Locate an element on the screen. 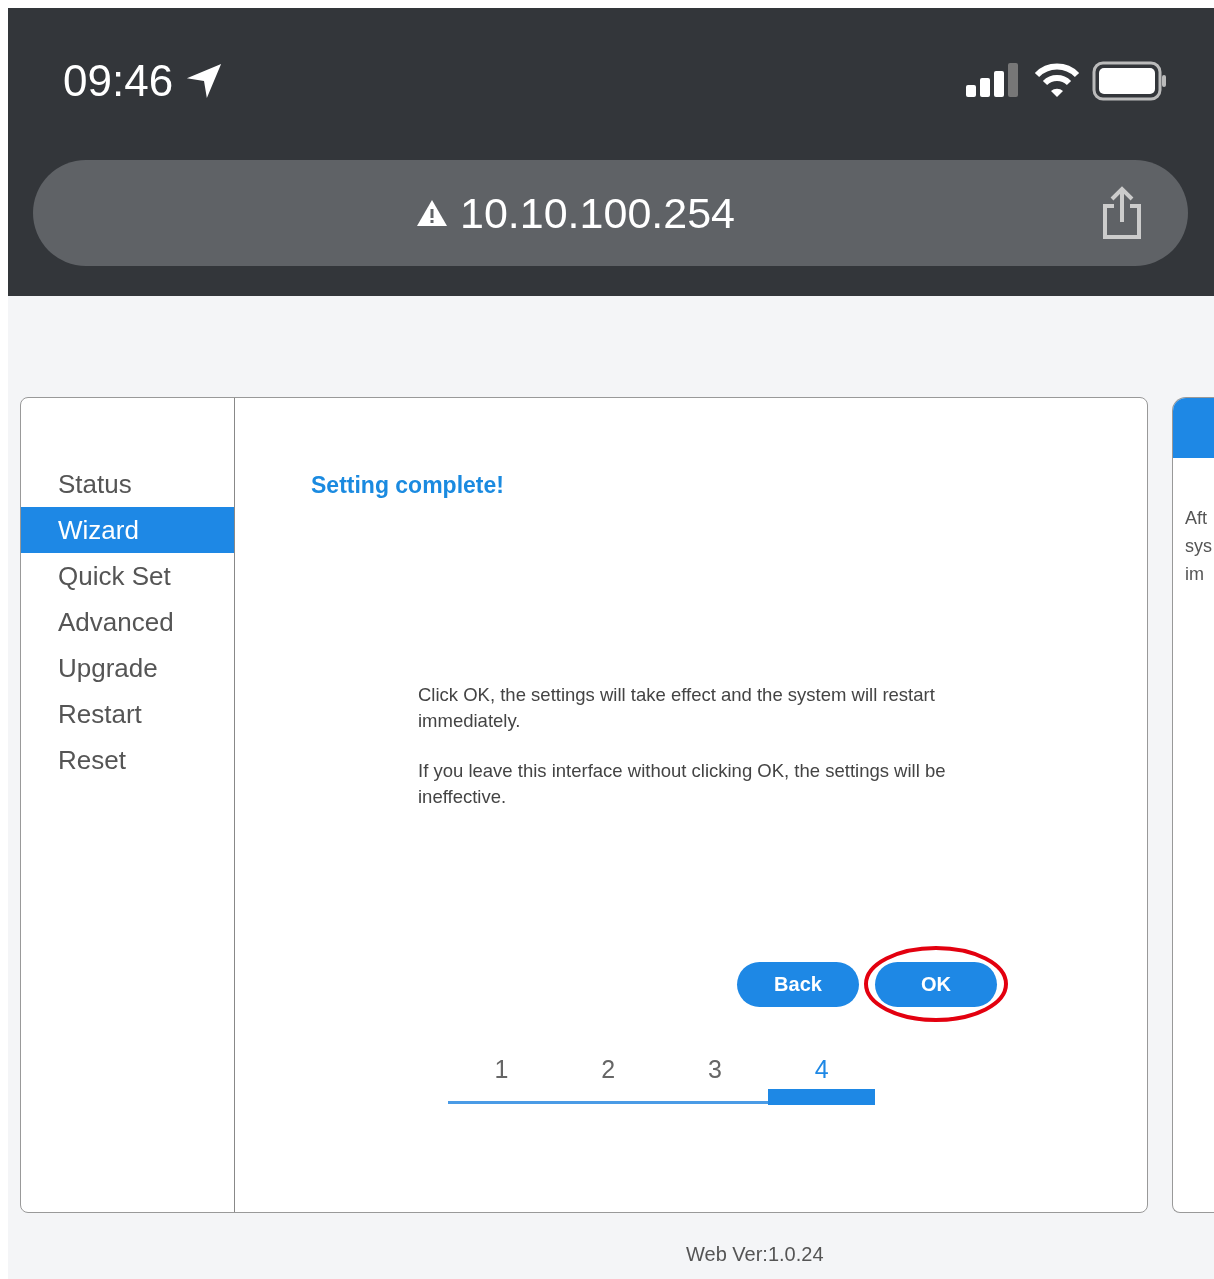 The height and width of the screenshot is (1279, 1214). battery-icon is located at coordinates (1130, 81).